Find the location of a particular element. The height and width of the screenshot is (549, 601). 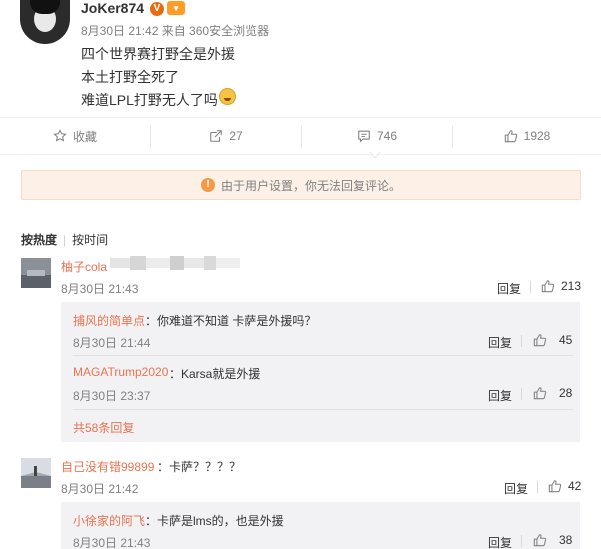

vip-badge-icon: ♥ is located at coordinates (176, 8).